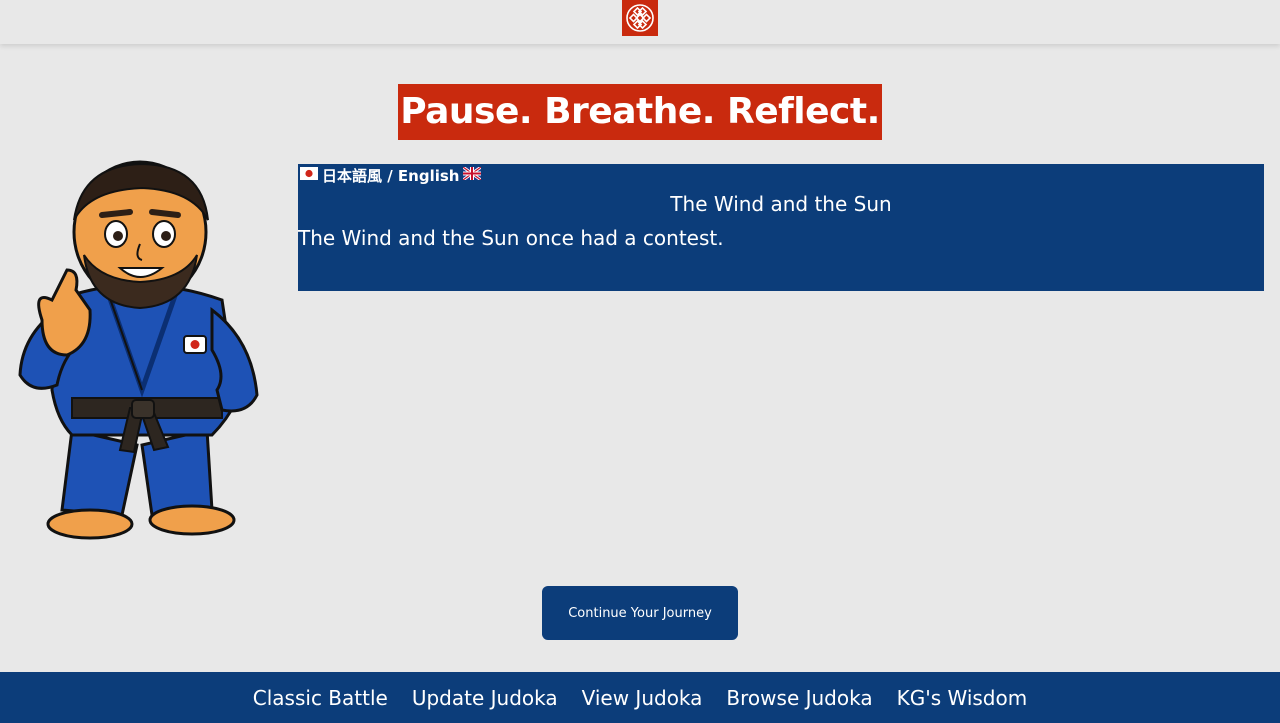 The height and width of the screenshot is (723, 1280). I want to click on page-title: Pause. Breathe. Reflect., so click(640, 112).